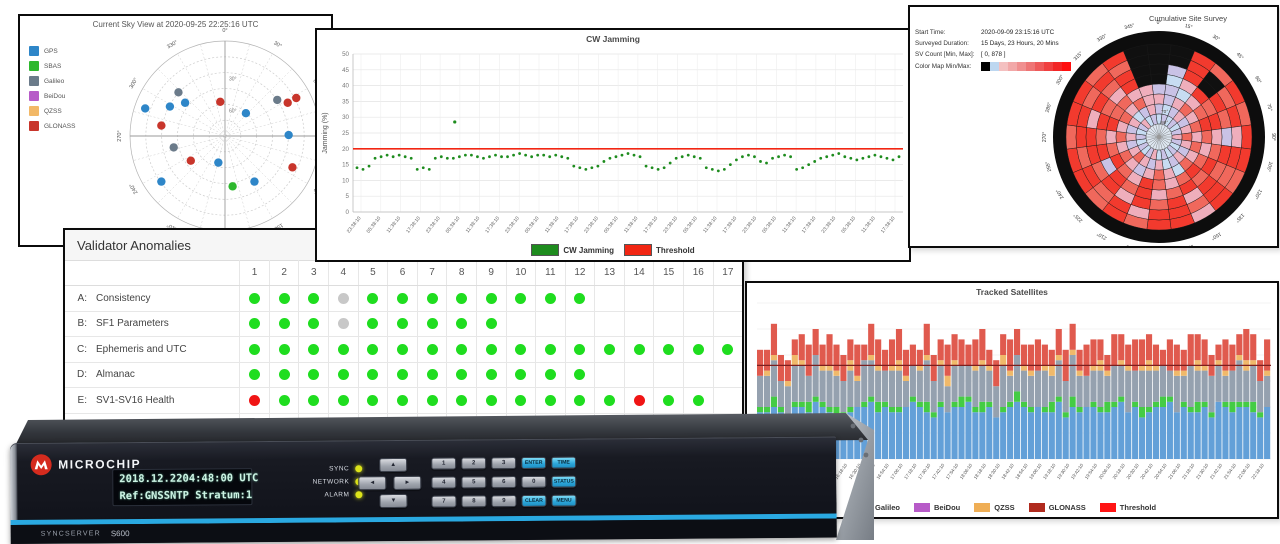 The image size is (1280, 544). What do you see at coordinates (1130, 27) in the screenshot?
I see `survey-azimuth-label: 345°` at bounding box center [1130, 27].